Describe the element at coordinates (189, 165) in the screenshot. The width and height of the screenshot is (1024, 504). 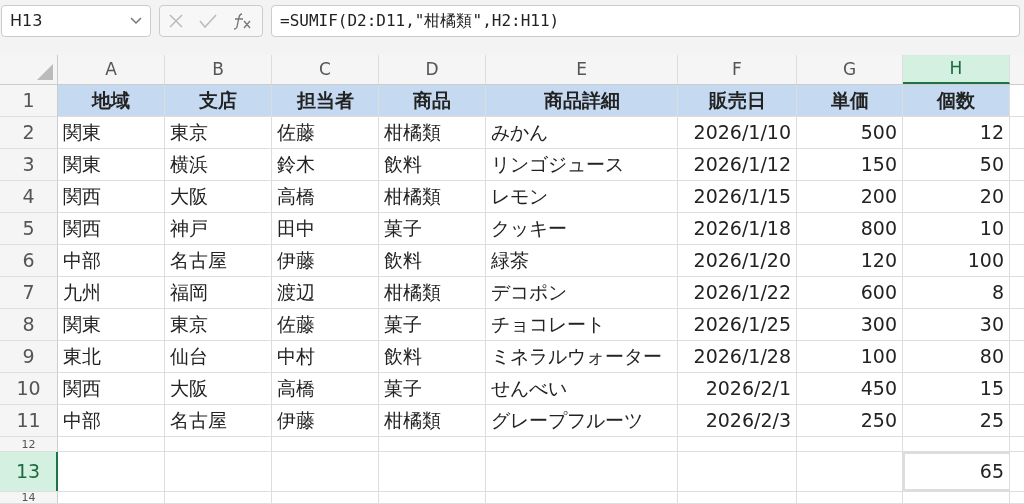
I see `table-cell-text: 横浜` at that location.